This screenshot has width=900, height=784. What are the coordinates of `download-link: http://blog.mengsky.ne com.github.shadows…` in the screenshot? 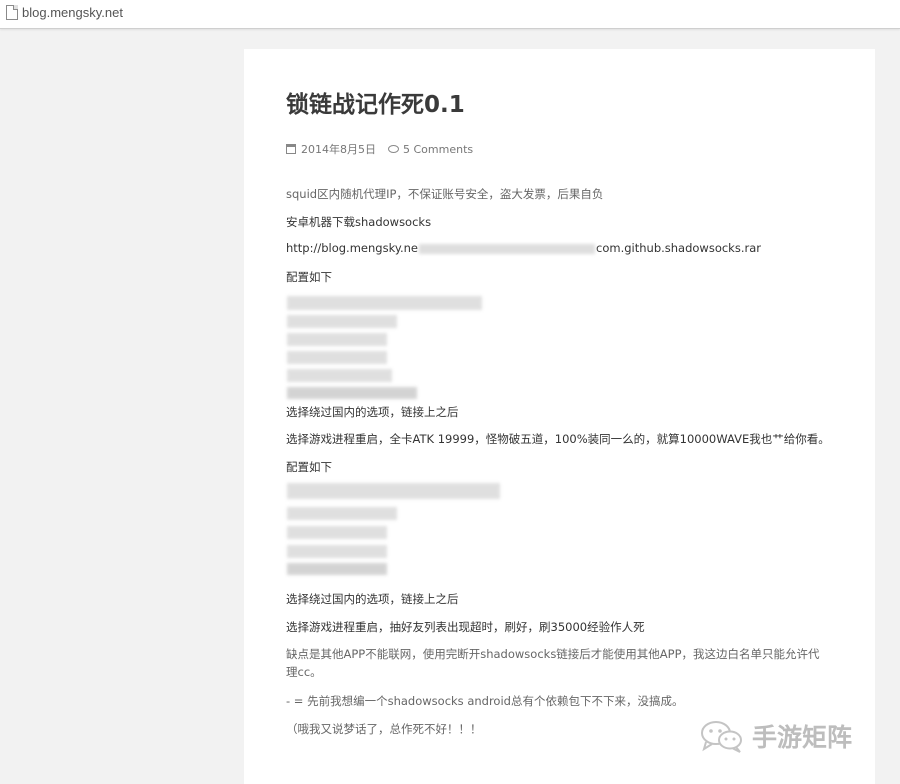 It's located at (523, 248).